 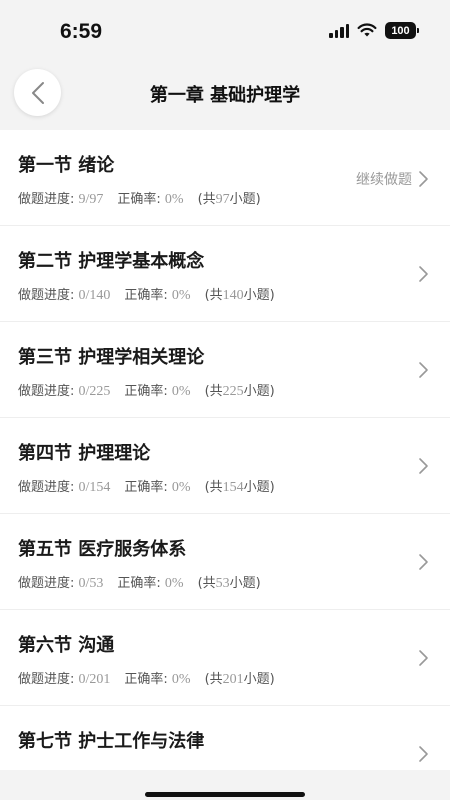 What do you see at coordinates (102, 549) in the screenshot?
I see `section-title: 第五节 医疗服务体系` at bounding box center [102, 549].